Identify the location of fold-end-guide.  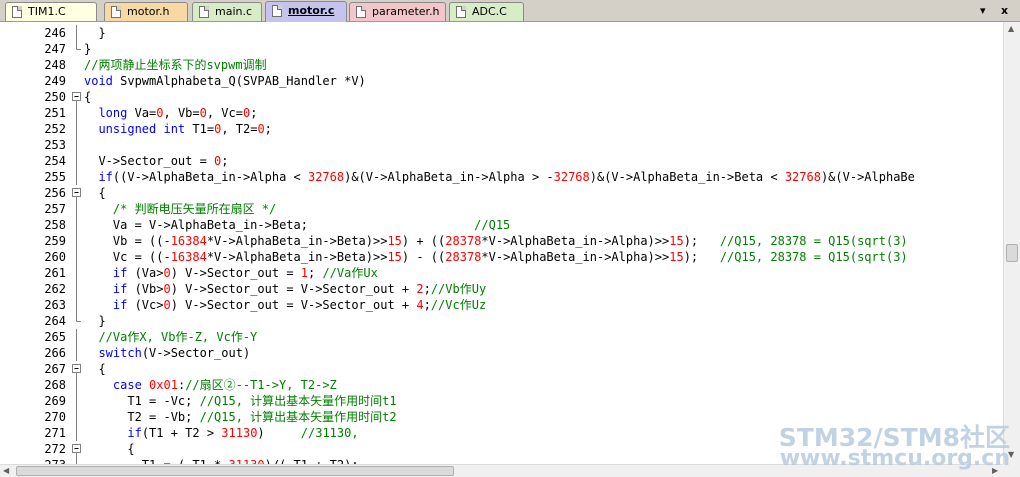
(76, 321).